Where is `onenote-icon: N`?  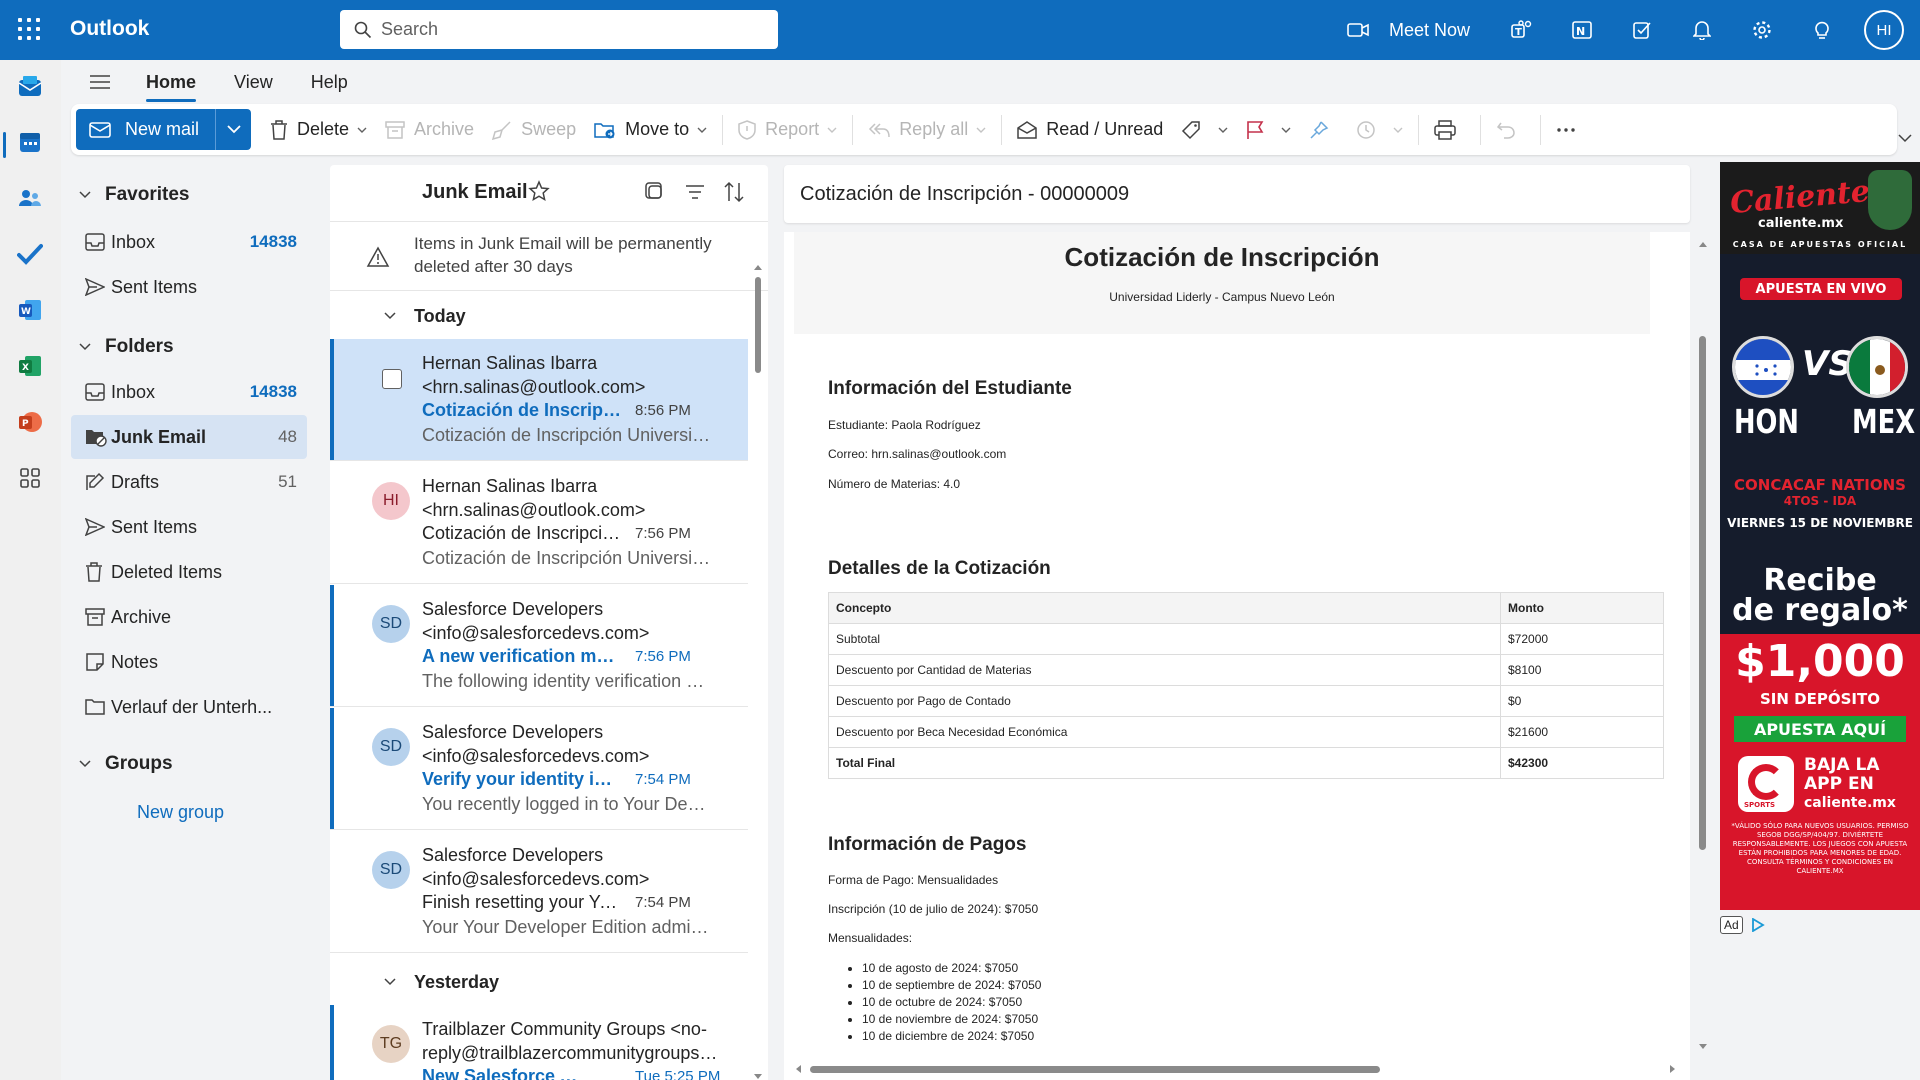 onenote-icon: N is located at coordinates (1582, 30).